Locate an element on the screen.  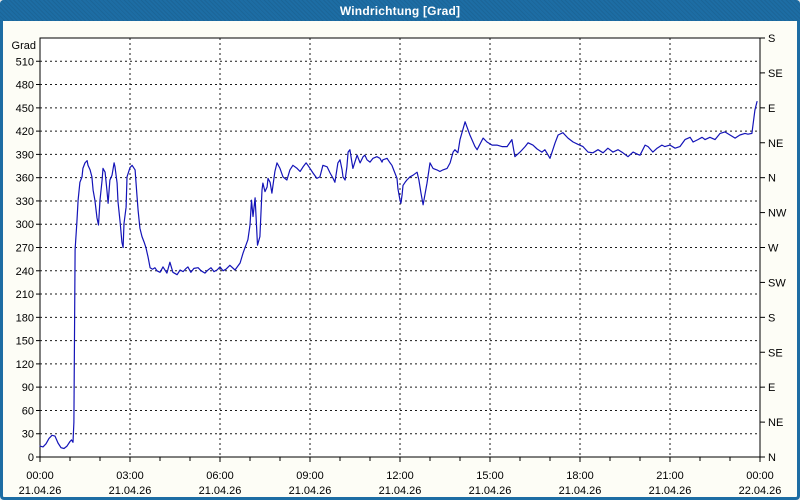
y-axis-tick-label: 360 is located at coordinates (25, 179).